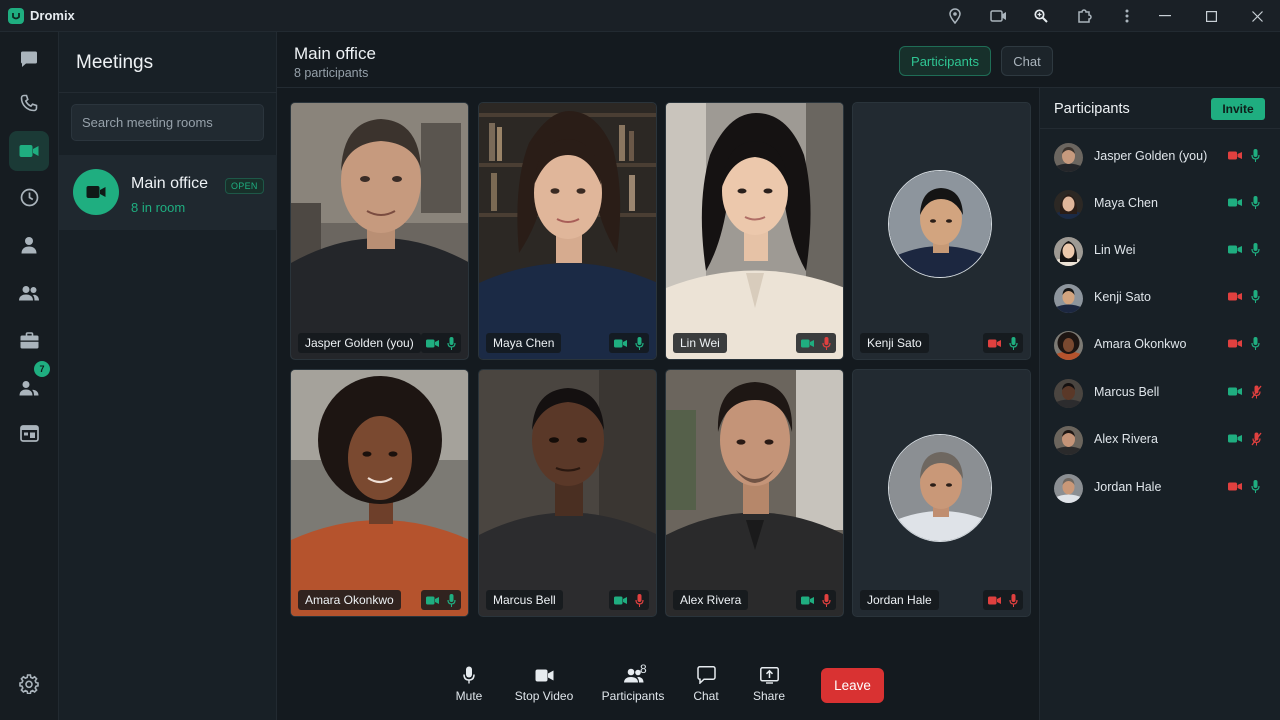 The height and width of the screenshot is (720, 1280). I want to click on tab-participants: Participants, so click(945, 61).